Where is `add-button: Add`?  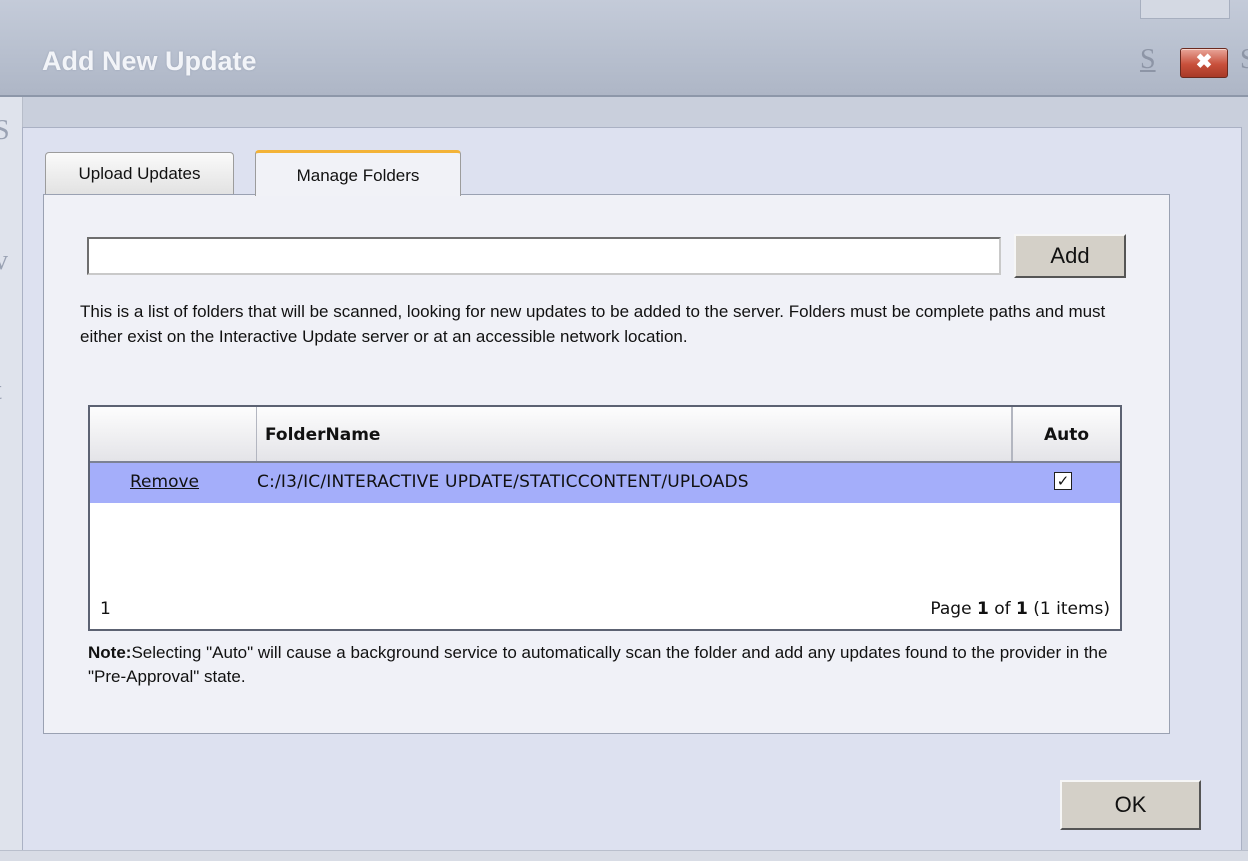
add-button: Add is located at coordinates (1070, 256).